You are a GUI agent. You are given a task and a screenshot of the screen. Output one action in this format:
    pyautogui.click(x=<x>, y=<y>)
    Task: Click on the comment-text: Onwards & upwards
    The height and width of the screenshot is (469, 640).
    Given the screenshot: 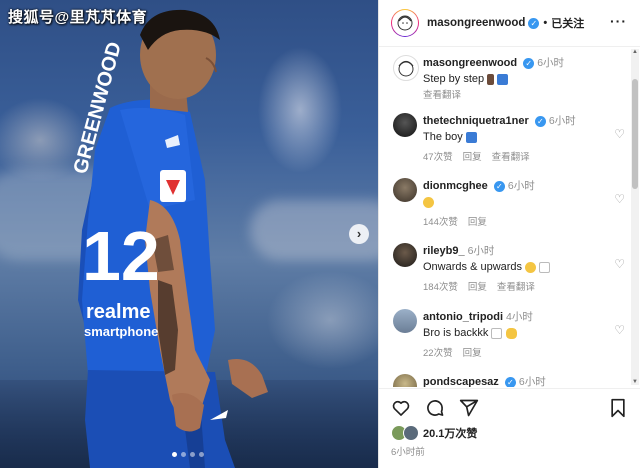 What is the action you would take?
    pyautogui.click(x=473, y=267)
    